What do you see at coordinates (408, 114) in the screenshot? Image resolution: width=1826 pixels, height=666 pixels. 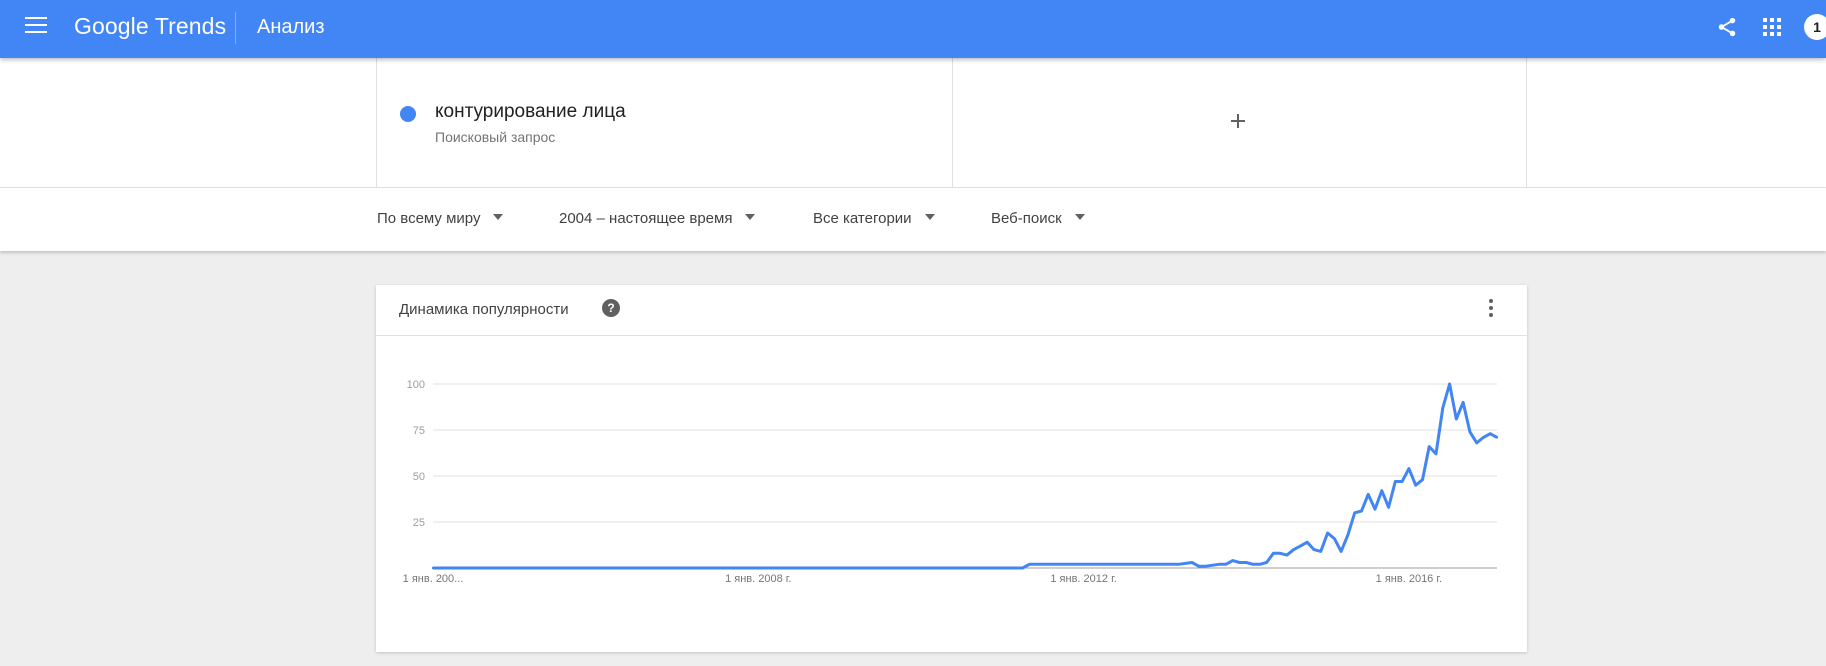 I see `term-color-dot` at bounding box center [408, 114].